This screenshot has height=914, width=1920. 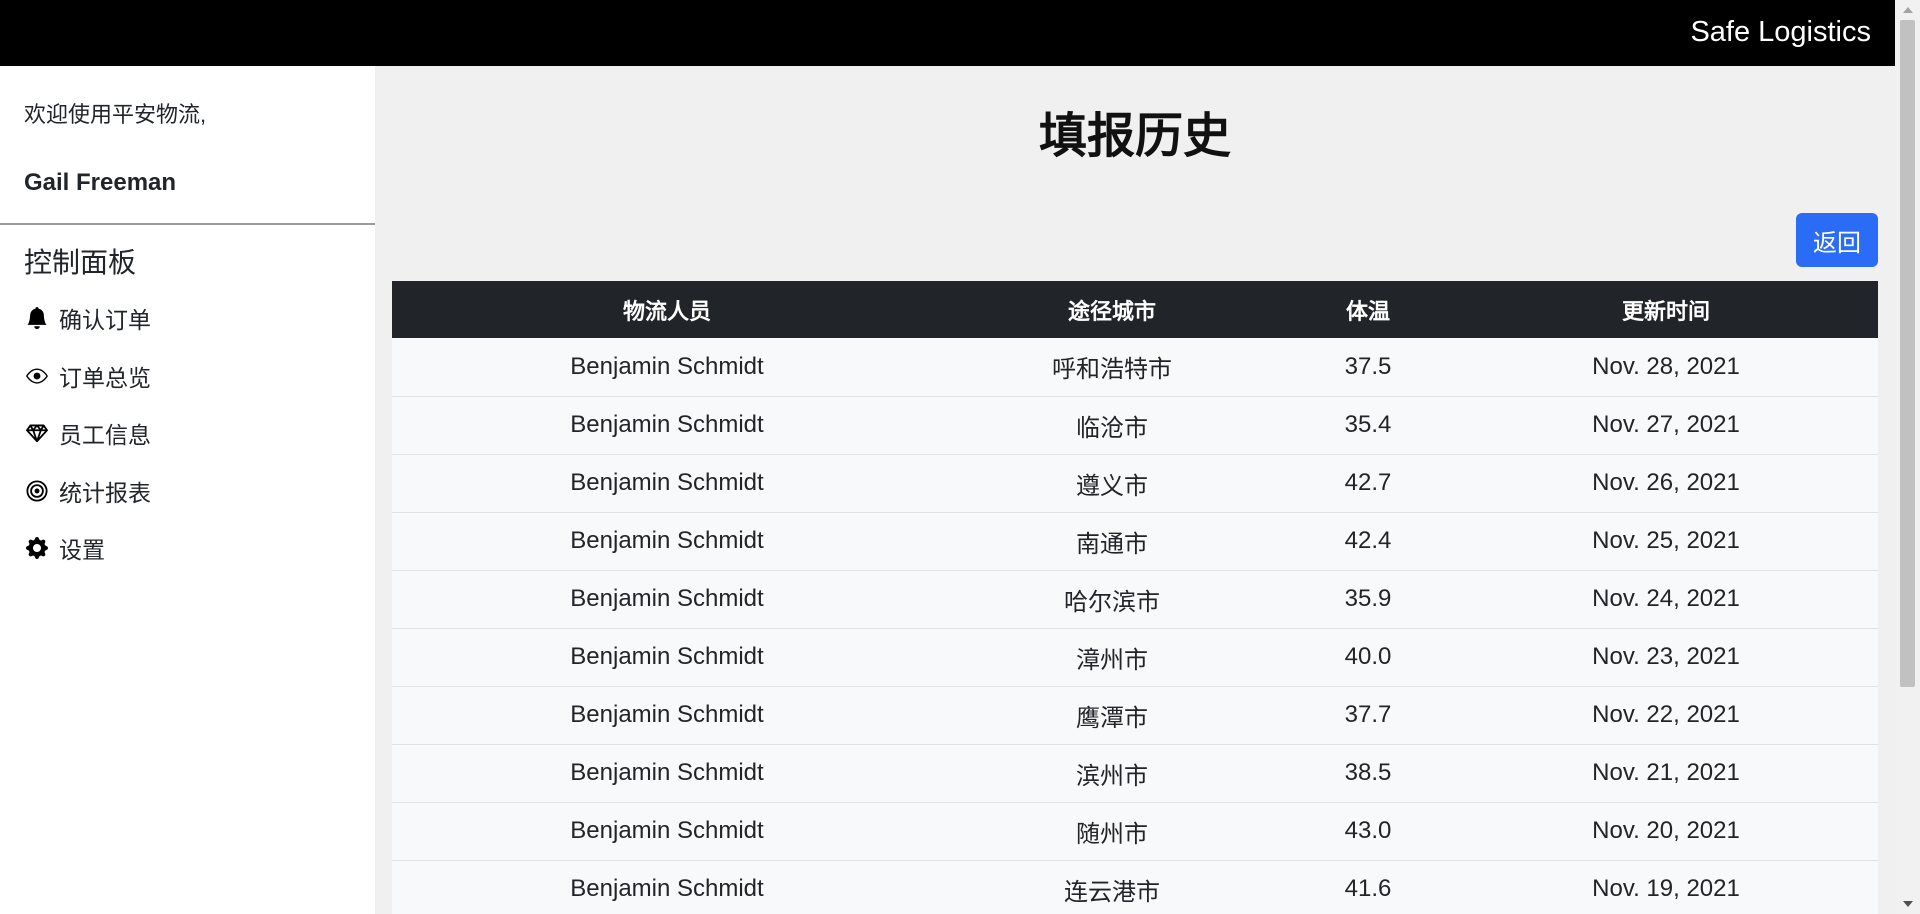 I want to click on column-header-city: 途径城市, so click(x=1111, y=311).